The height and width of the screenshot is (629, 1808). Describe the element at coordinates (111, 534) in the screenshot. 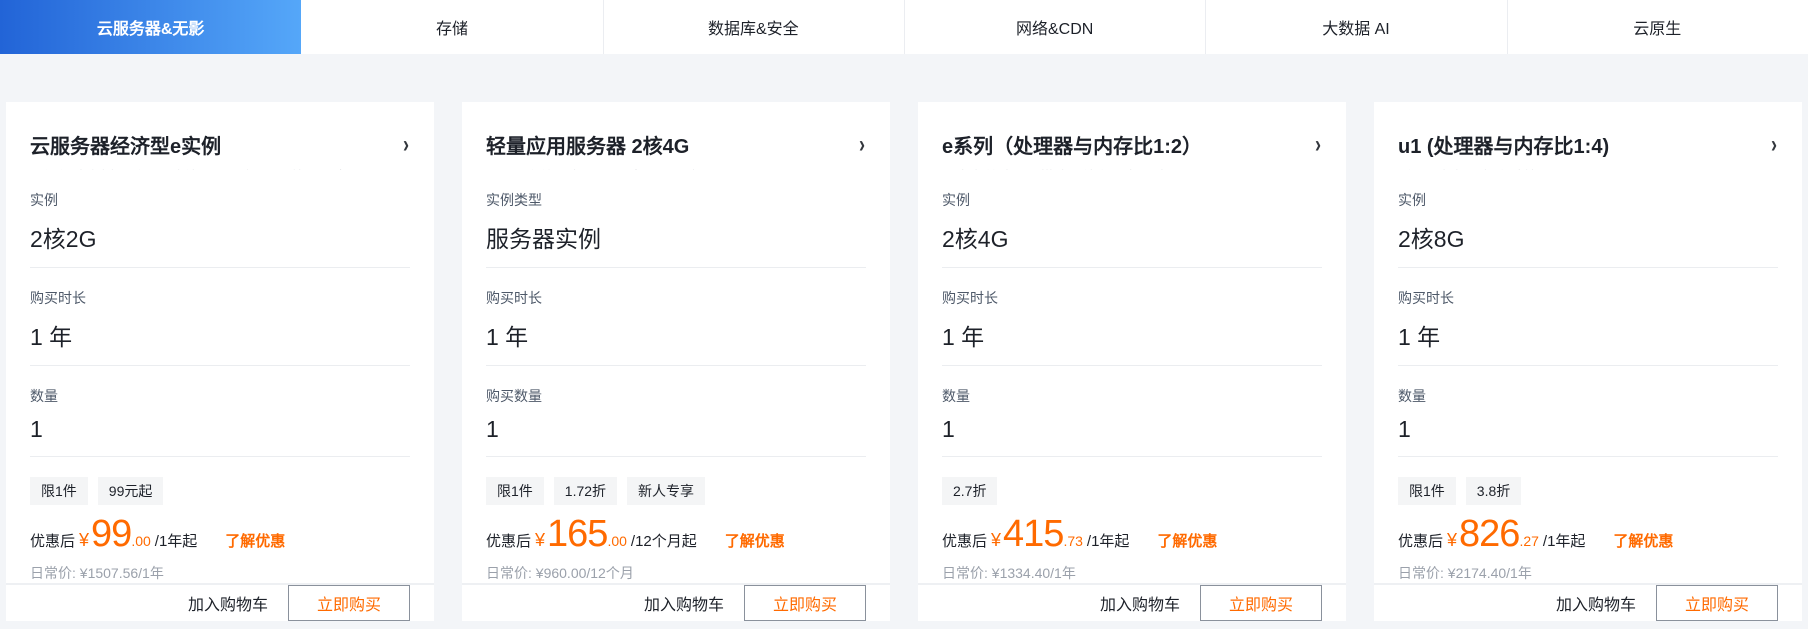

I see `price-integer: 99` at that location.